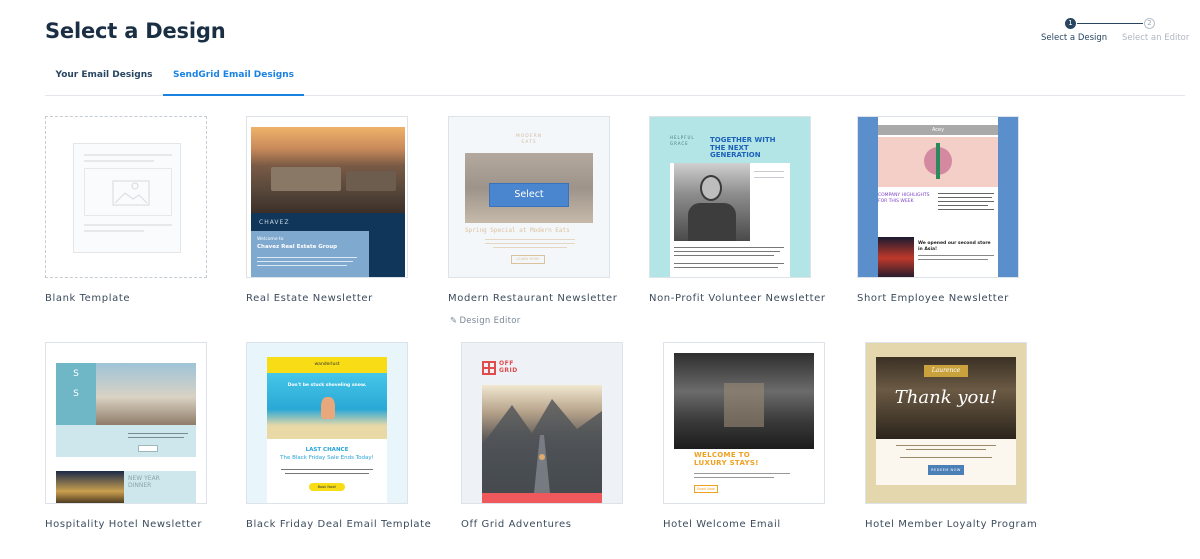 The width and height of the screenshot is (1200, 559). What do you see at coordinates (896, 257) in the screenshot?
I see `city-photo` at bounding box center [896, 257].